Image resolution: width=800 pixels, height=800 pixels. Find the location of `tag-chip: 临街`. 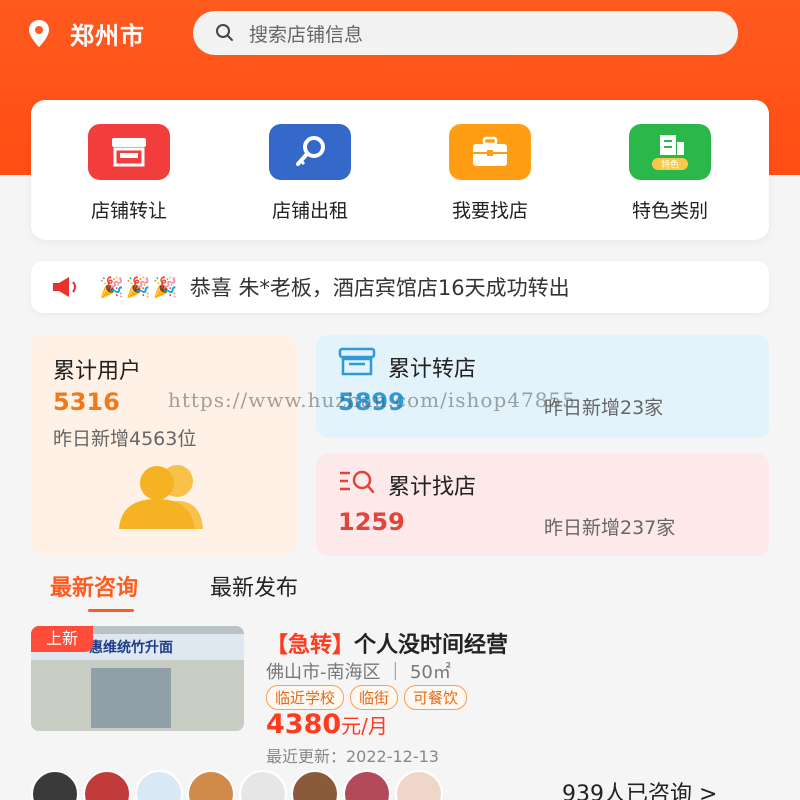

tag-chip: 临街 is located at coordinates (374, 697).